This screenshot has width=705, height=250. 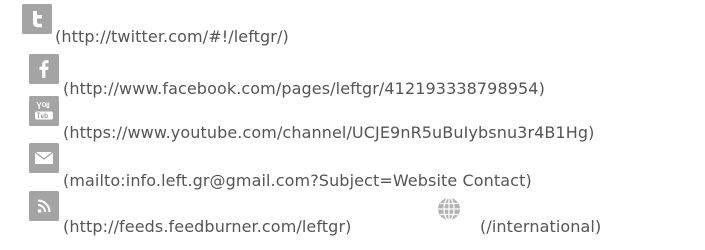 What do you see at coordinates (207, 227) in the screenshot?
I see `rss-link: (http://feeds.feedburner.com/leftgr)` at bounding box center [207, 227].